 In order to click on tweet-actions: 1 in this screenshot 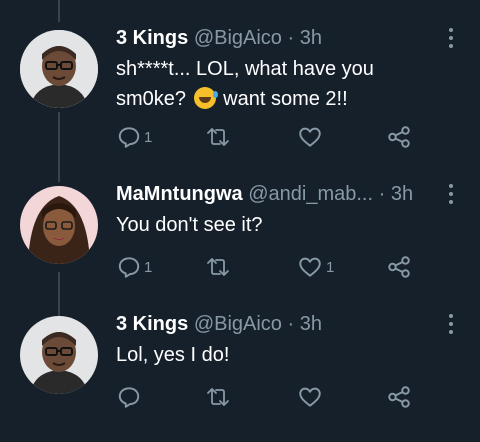, I will do `click(276, 137)`.